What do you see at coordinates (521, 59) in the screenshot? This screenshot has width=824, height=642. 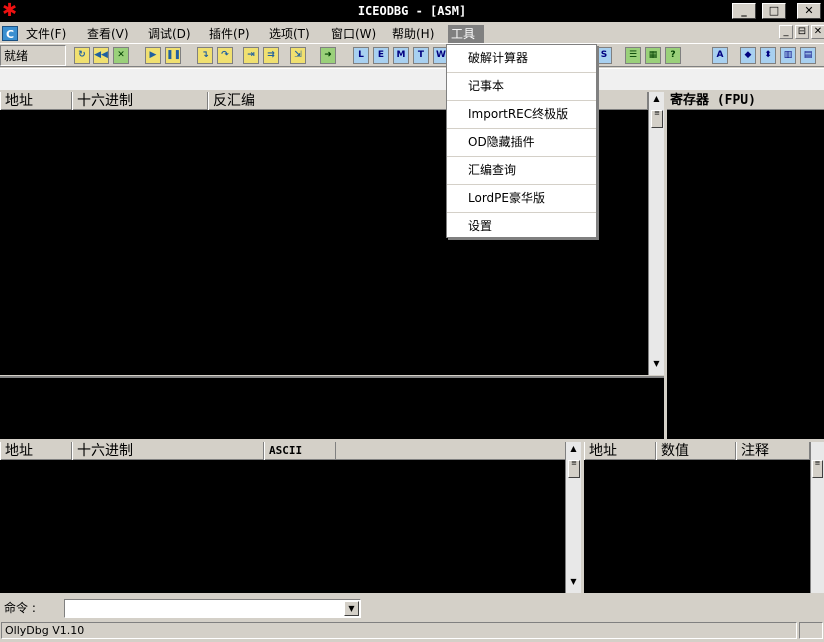 I see `menu-item-crack-calculator: 破解计算器` at bounding box center [521, 59].